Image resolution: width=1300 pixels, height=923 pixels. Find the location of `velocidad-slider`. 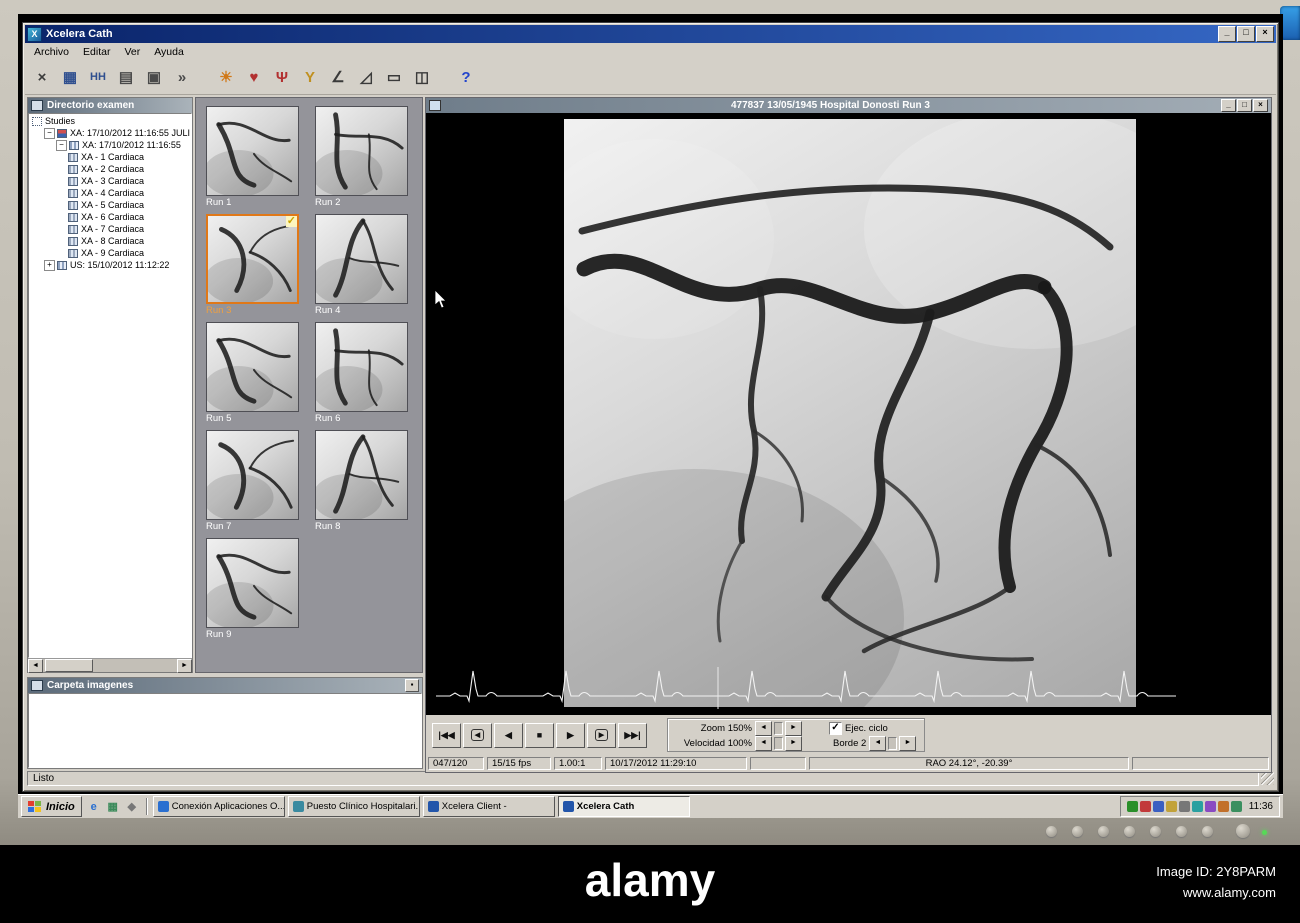

velocidad-slider is located at coordinates (778, 743).